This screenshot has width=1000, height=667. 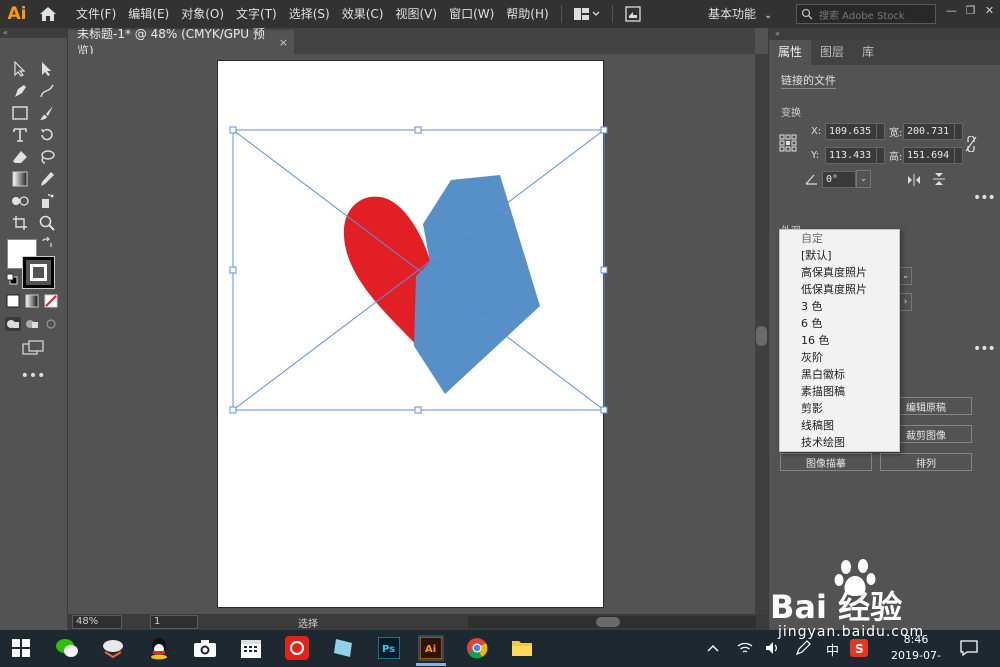 What do you see at coordinates (832, 52) in the screenshot?
I see `tab-layers: 图层` at bounding box center [832, 52].